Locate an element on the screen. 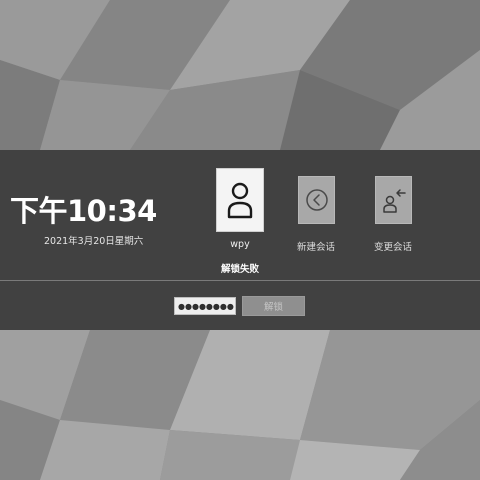 The height and width of the screenshot is (480, 480). clock-date: 2021年3月20日星期六 is located at coordinates (94, 241).